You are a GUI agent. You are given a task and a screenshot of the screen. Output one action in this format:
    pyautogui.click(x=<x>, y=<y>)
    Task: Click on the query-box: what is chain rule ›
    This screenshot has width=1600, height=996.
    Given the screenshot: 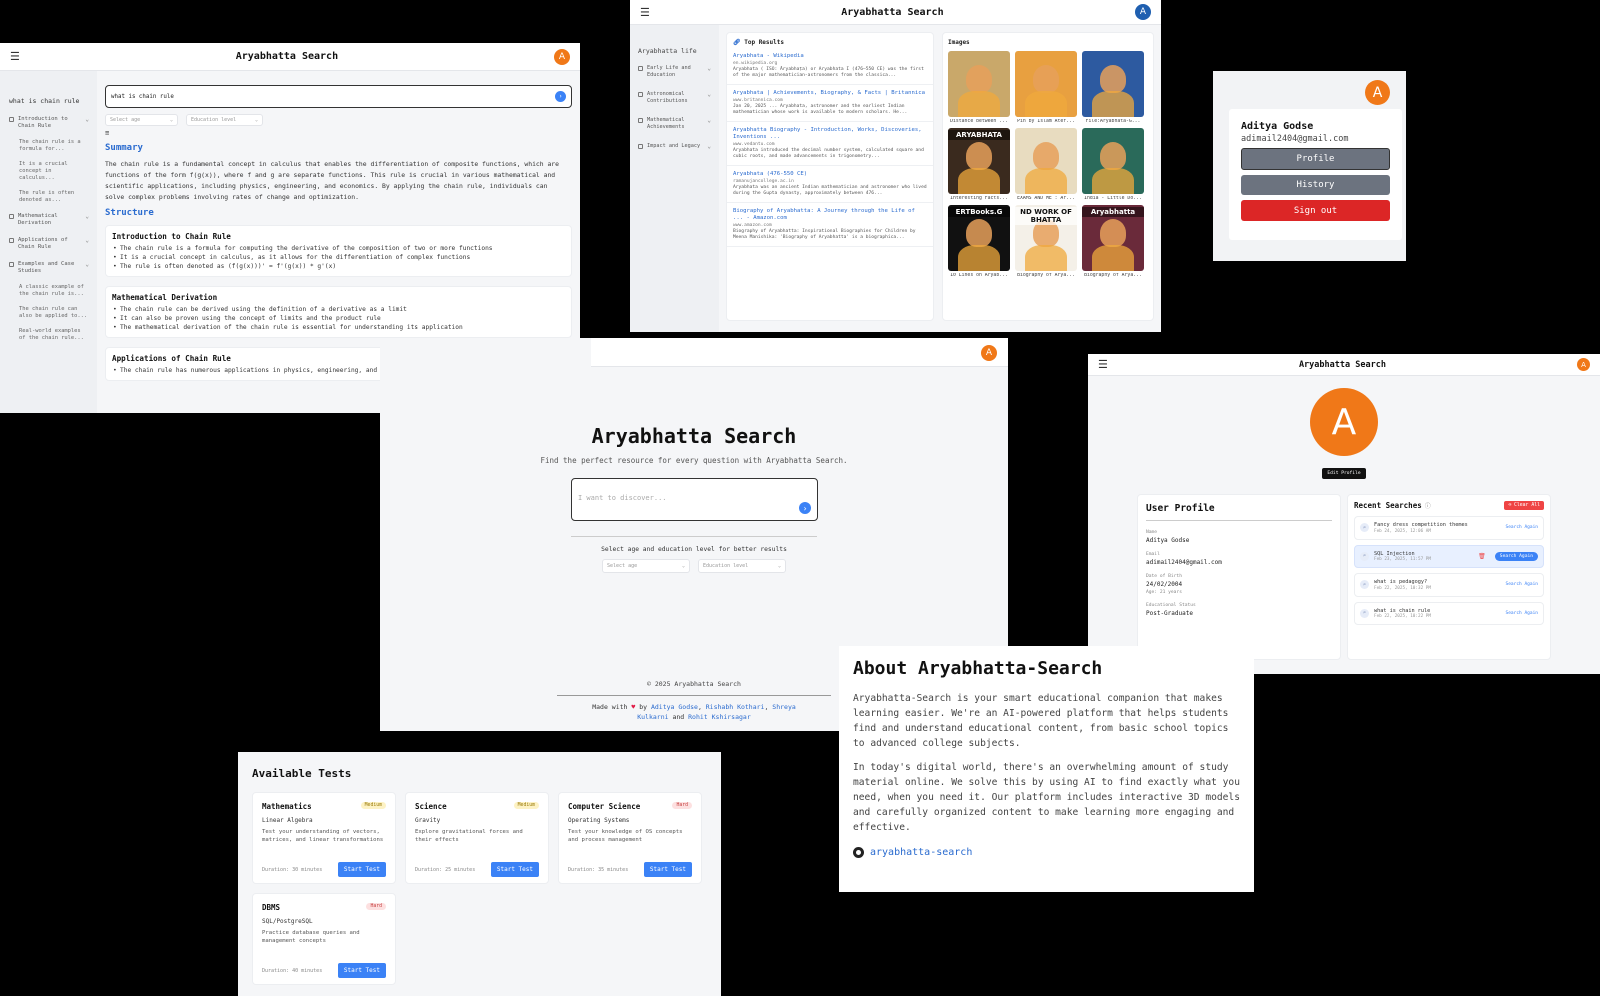 What is the action you would take?
    pyautogui.click(x=338, y=96)
    